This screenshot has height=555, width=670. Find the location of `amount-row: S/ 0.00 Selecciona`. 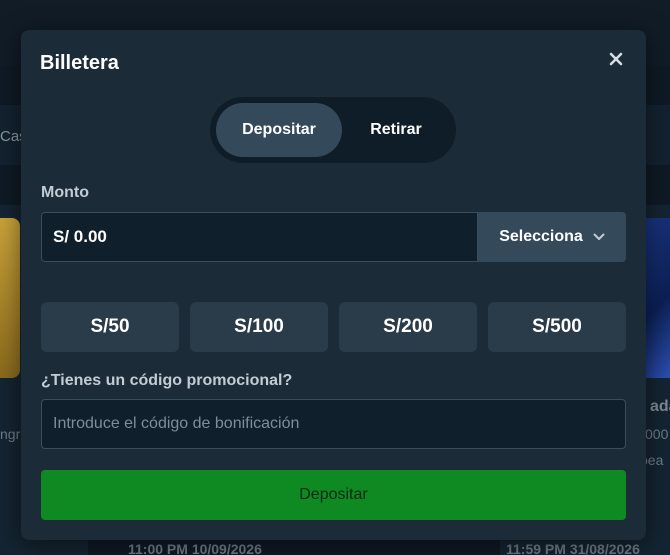

amount-row: S/ 0.00 Selecciona is located at coordinates (333, 237).